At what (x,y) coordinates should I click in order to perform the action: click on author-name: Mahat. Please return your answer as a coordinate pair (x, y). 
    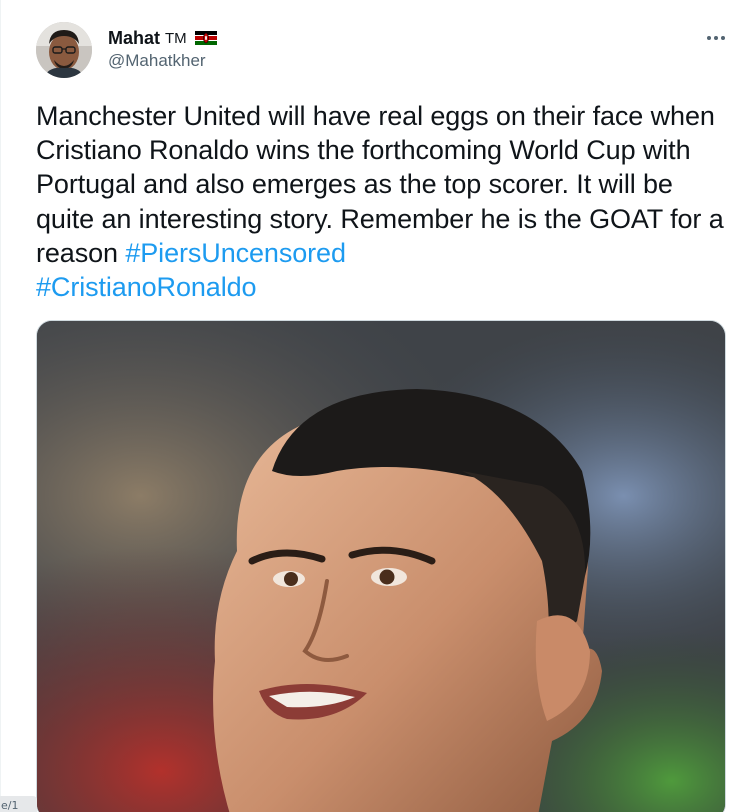
    Looking at the image, I should click on (134, 38).